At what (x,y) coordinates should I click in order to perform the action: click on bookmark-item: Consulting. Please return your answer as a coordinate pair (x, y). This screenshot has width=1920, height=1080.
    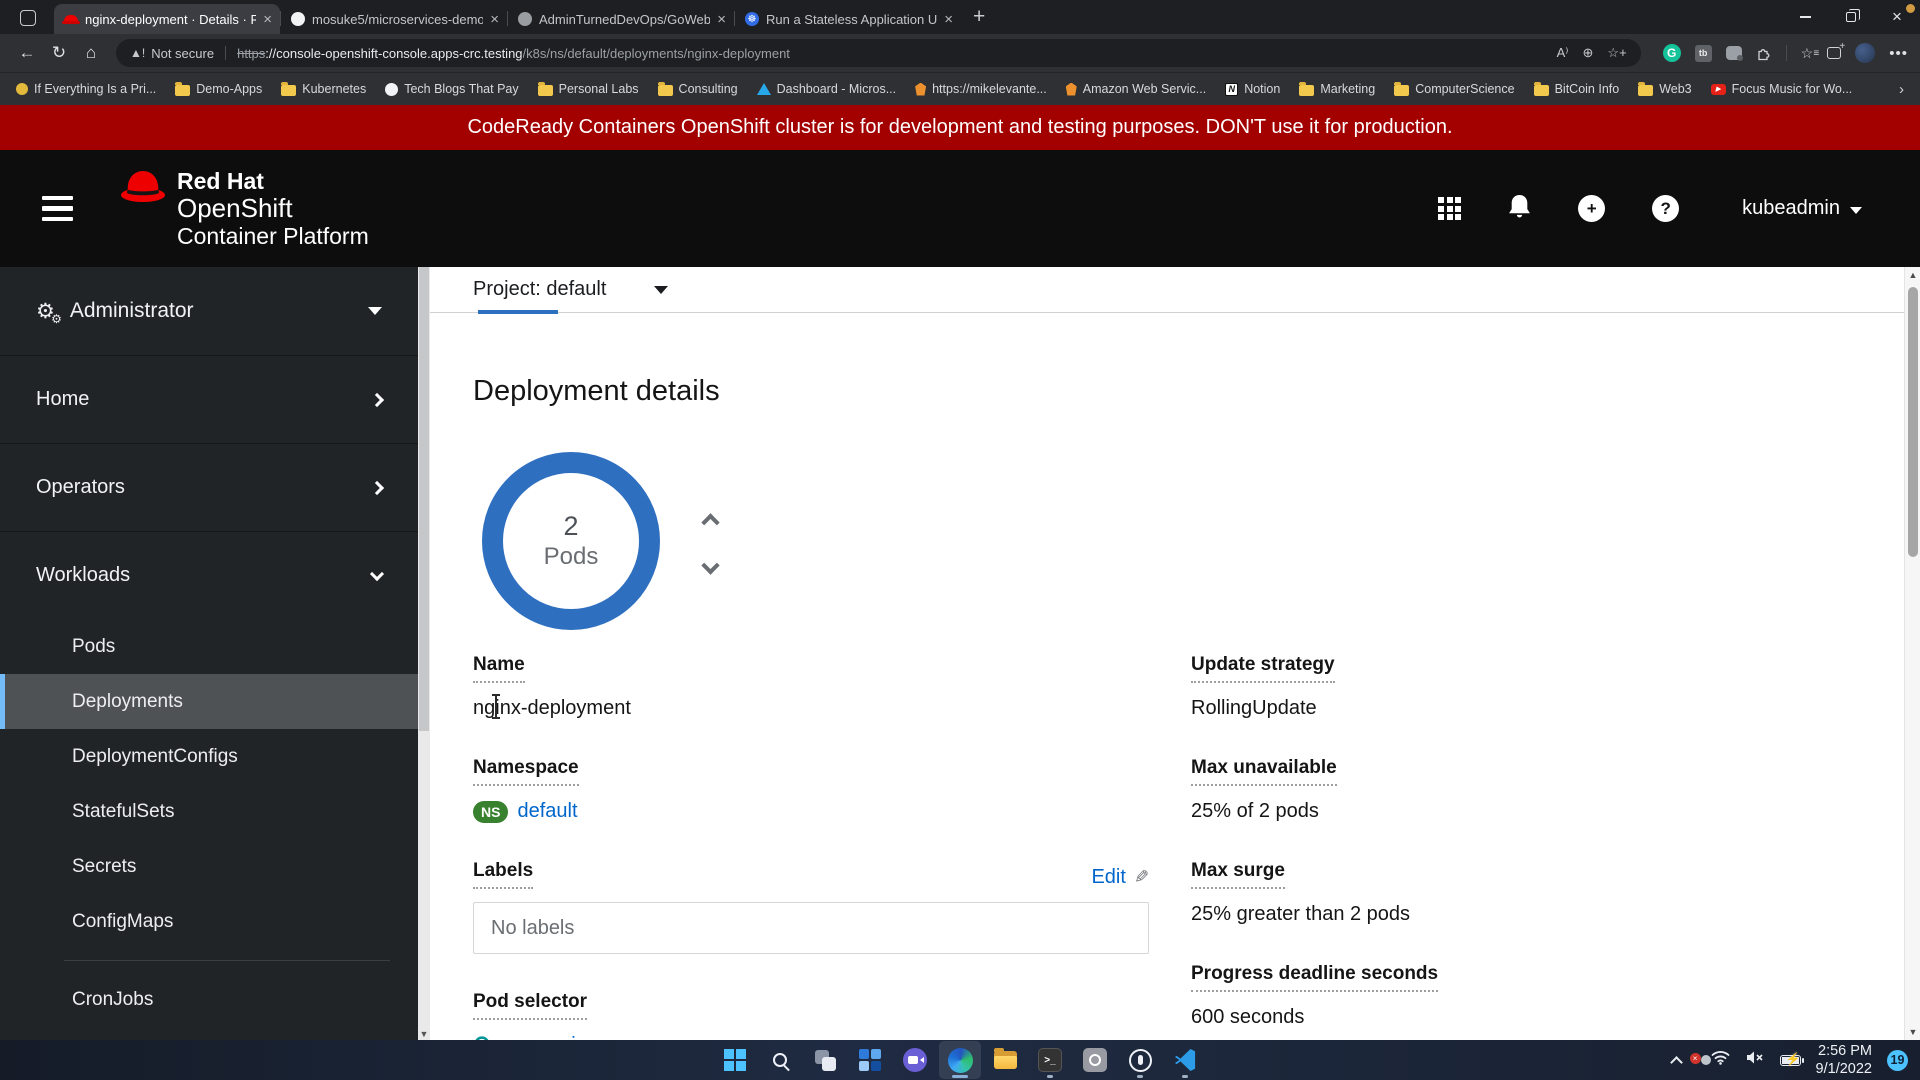
    Looking at the image, I should click on (697, 88).